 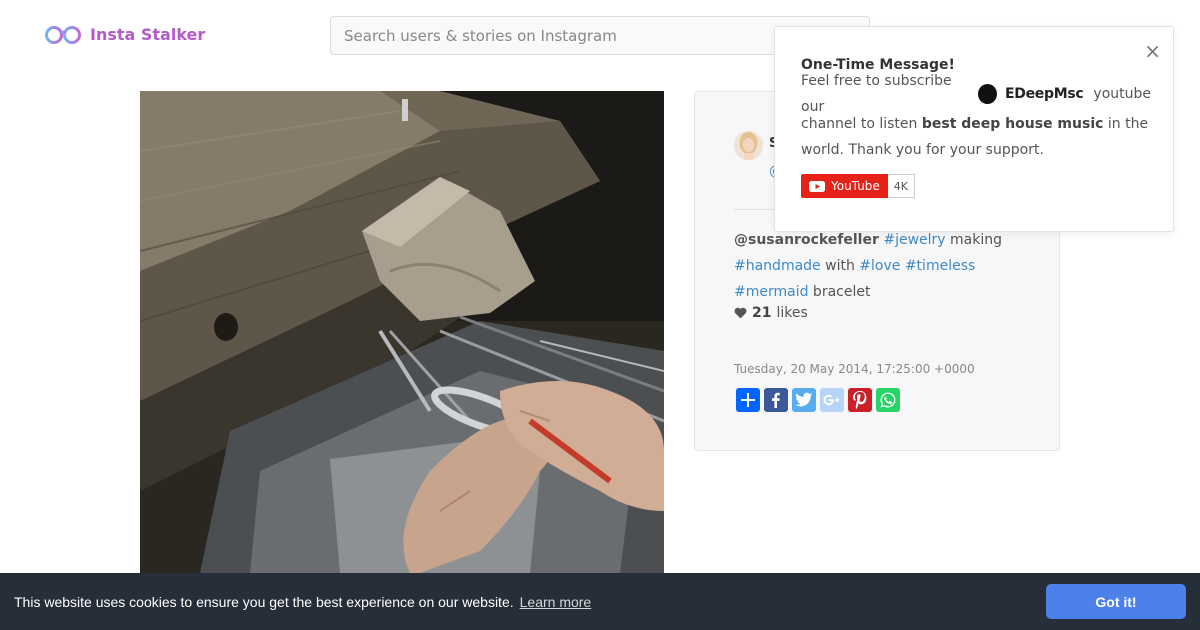 What do you see at coordinates (988, 94) in the screenshot?
I see `channel-logo-icon` at bounding box center [988, 94].